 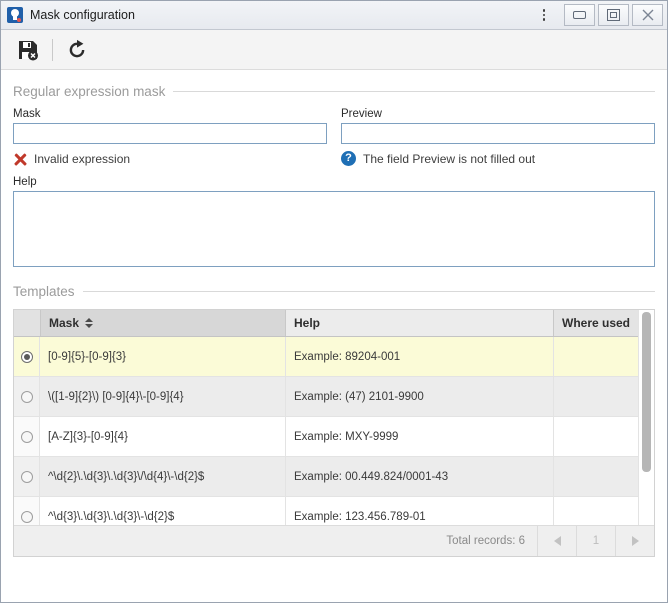 I want to click on help-label: Help, so click(x=25, y=182).